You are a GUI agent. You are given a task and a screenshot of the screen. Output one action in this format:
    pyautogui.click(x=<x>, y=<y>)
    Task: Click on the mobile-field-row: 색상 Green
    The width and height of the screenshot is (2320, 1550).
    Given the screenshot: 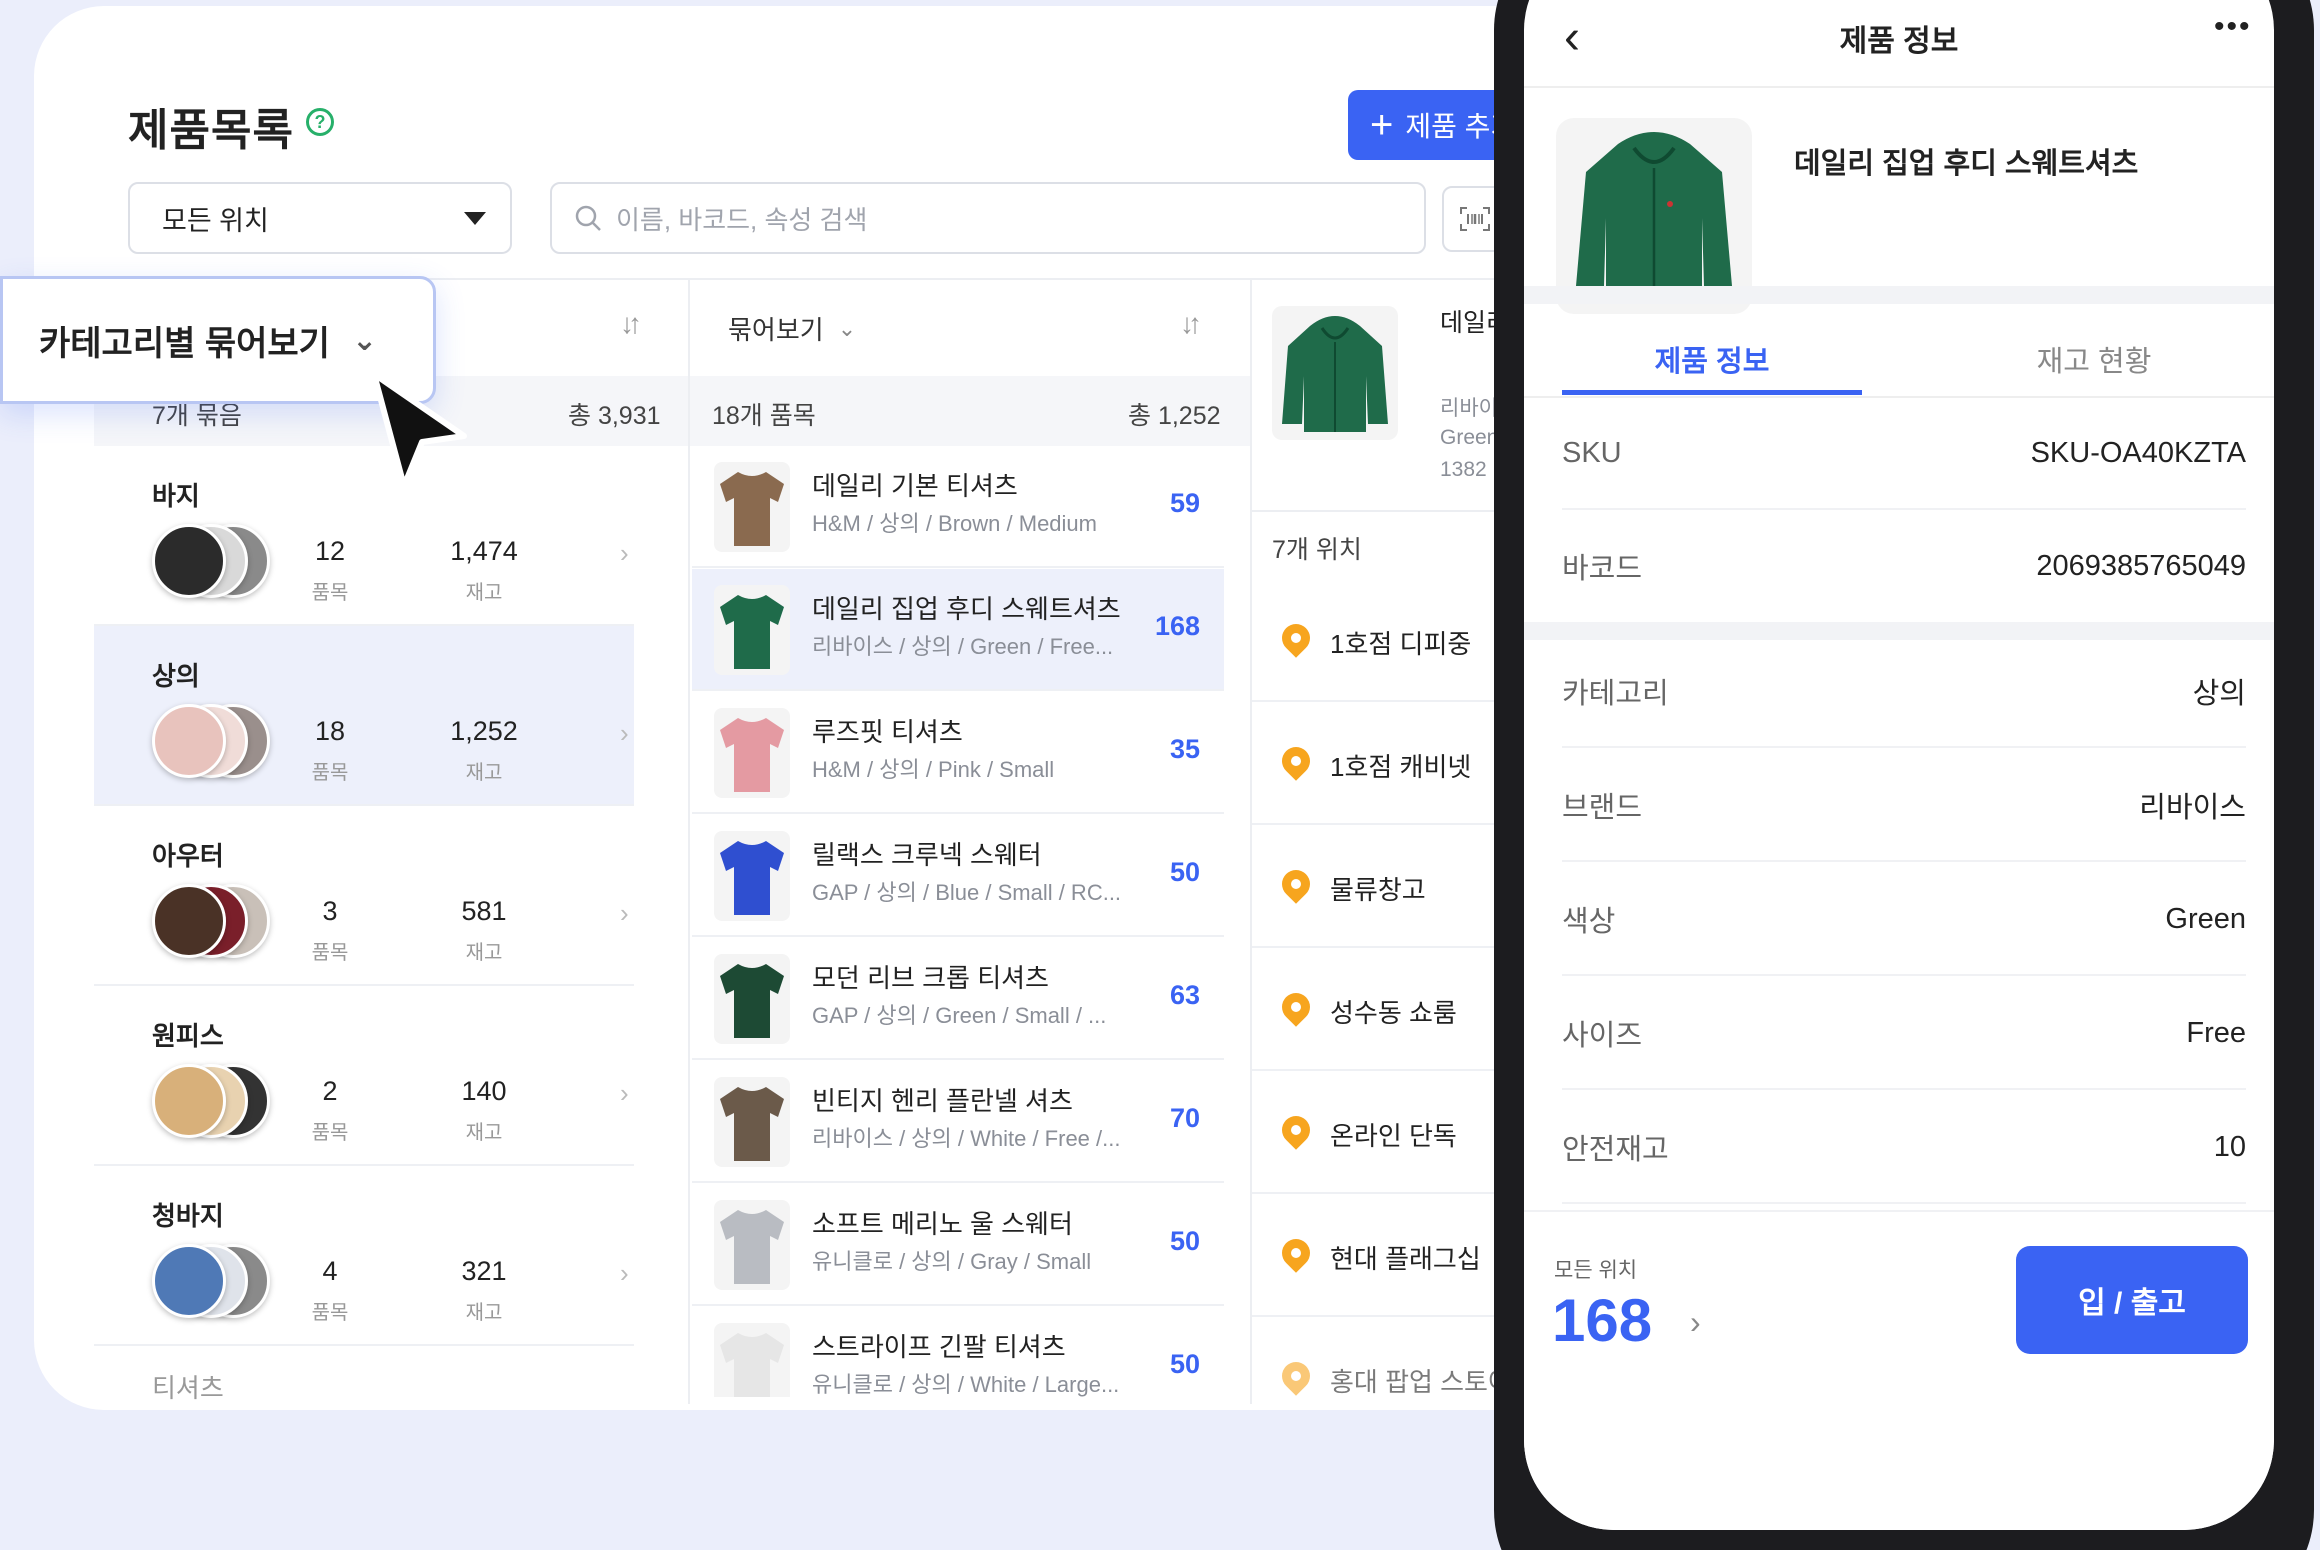 What is the action you would take?
    pyautogui.click(x=1904, y=920)
    